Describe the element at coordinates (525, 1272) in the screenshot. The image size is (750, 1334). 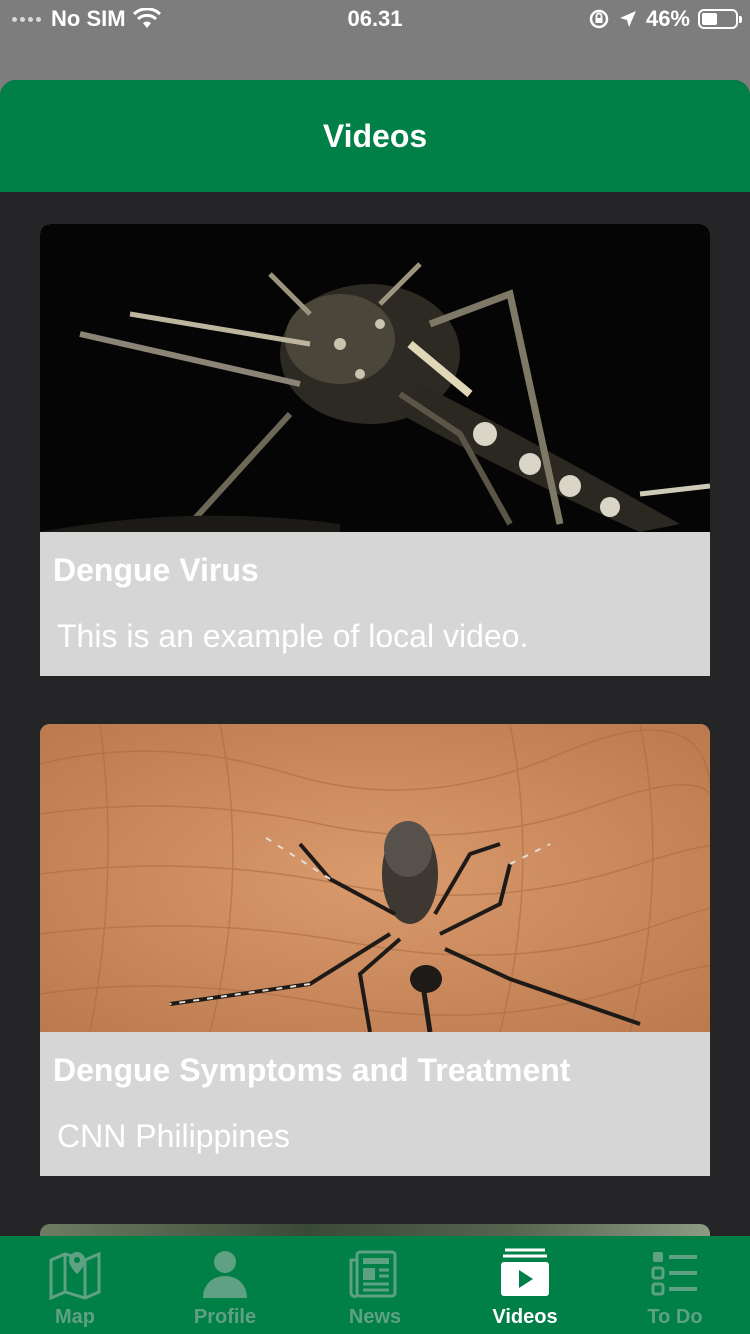
I see `video-icon` at that location.